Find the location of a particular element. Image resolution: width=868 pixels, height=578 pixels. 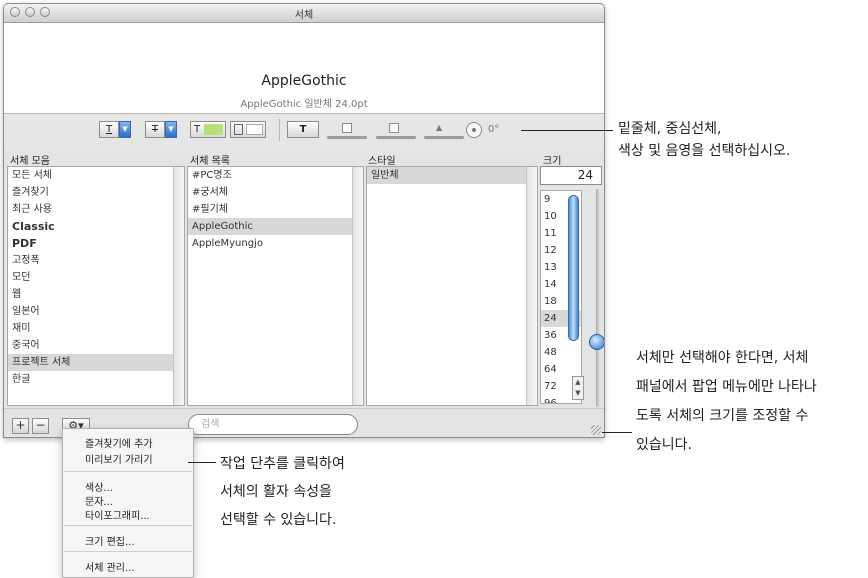

list-item-selected: 프로젝트 서체 is located at coordinates (96, 362).